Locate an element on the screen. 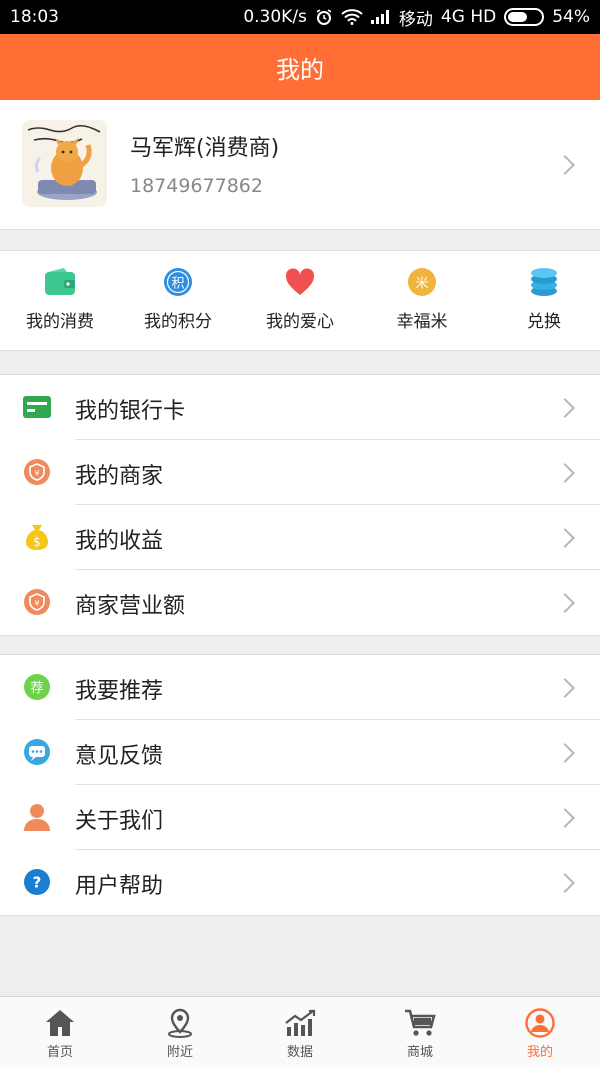 This screenshot has height=1067, width=600. menu-item-recommend: 荐 我要推荐 is located at coordinates (300, 687).